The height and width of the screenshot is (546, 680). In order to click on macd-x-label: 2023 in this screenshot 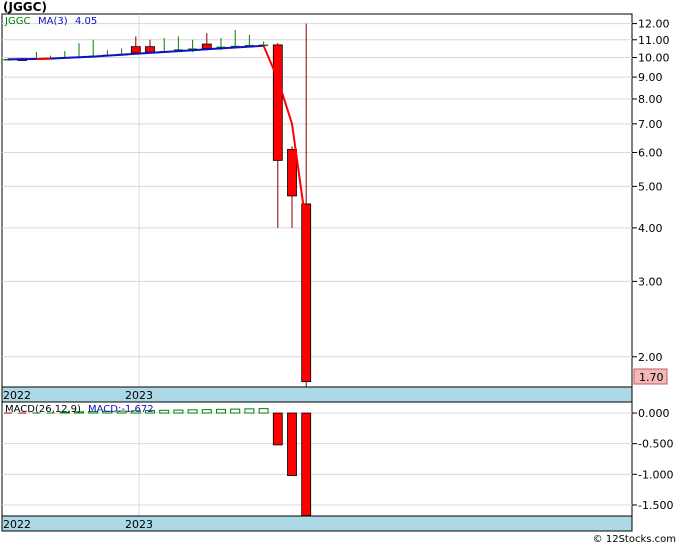, I will do `click(139, 524)`.